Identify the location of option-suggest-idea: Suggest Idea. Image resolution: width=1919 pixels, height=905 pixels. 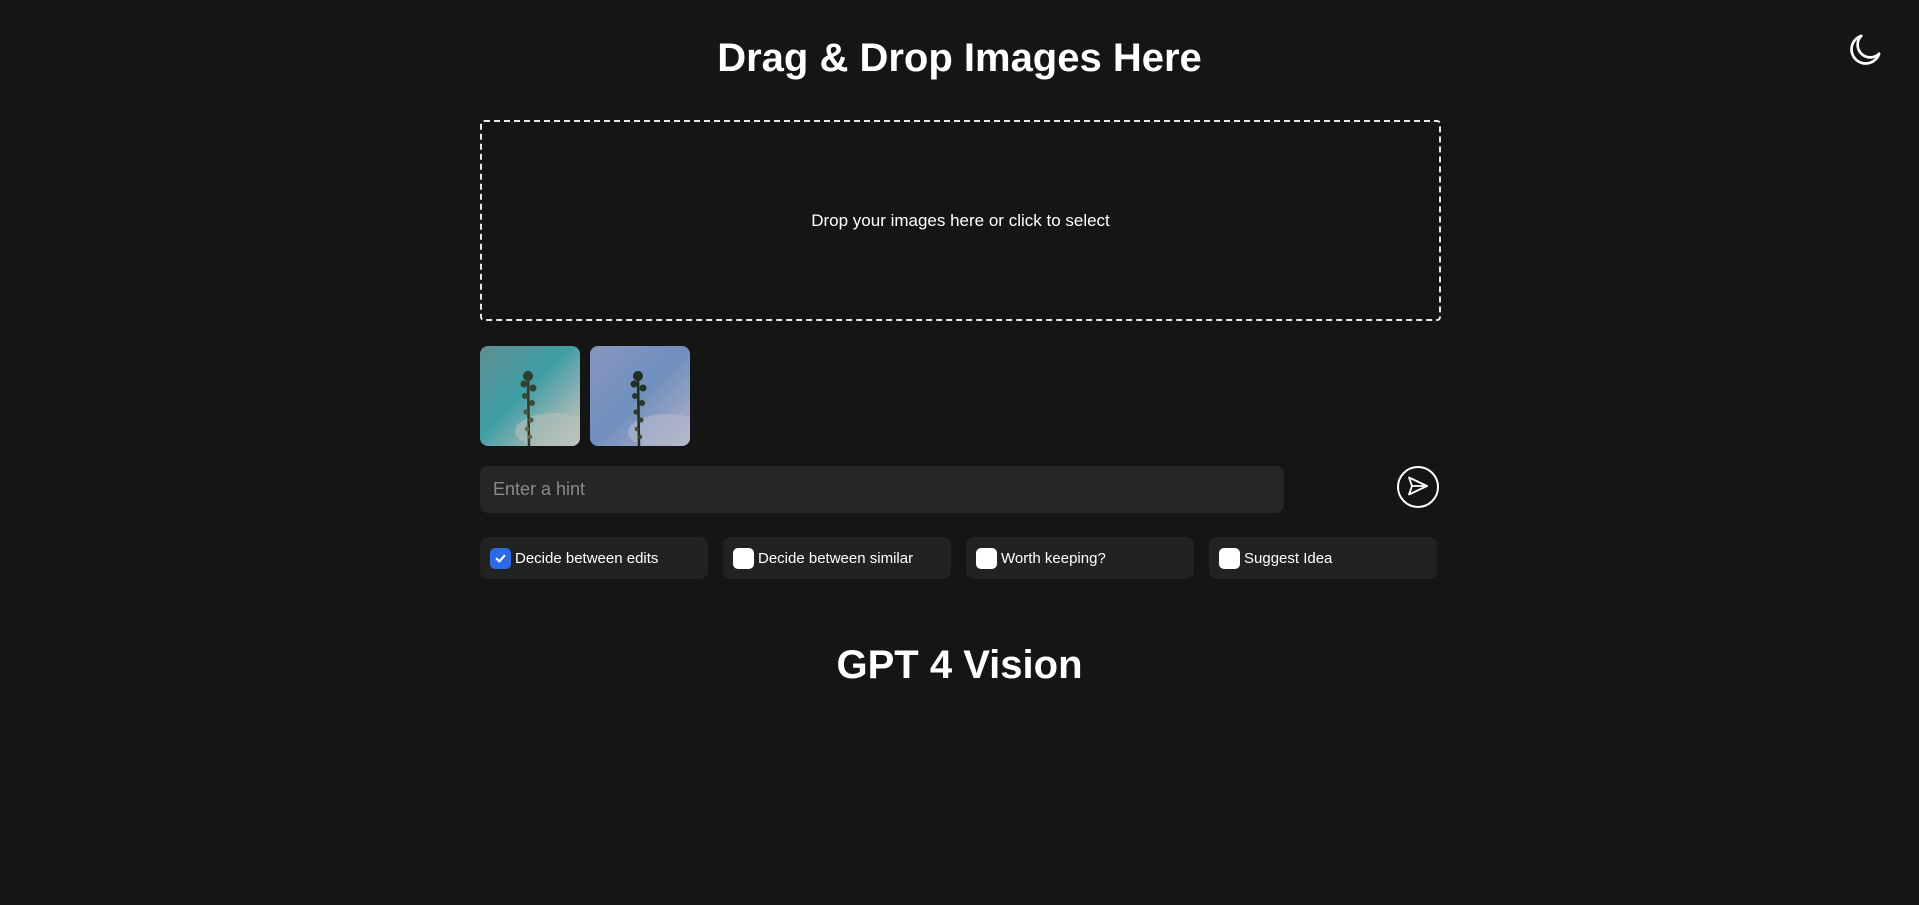
(1323, 558).